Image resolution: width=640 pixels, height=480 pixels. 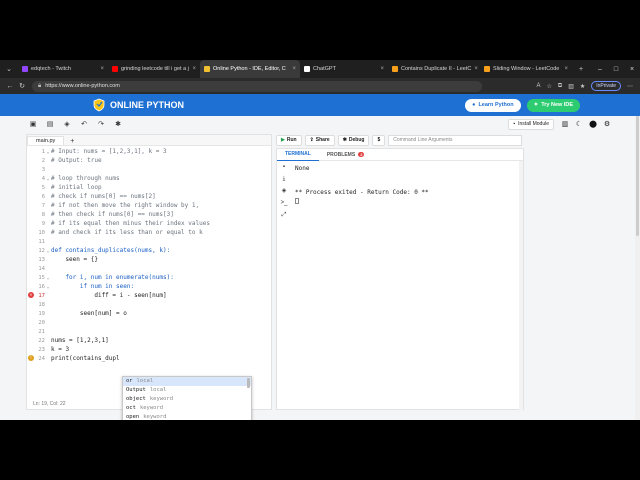 What do you see at coordinates (434, 69) in the screenshot?
I see `browser-tab-leetcode-dup: Contains Duplicate II - LeetC ×` at bounding box center [434, 69].